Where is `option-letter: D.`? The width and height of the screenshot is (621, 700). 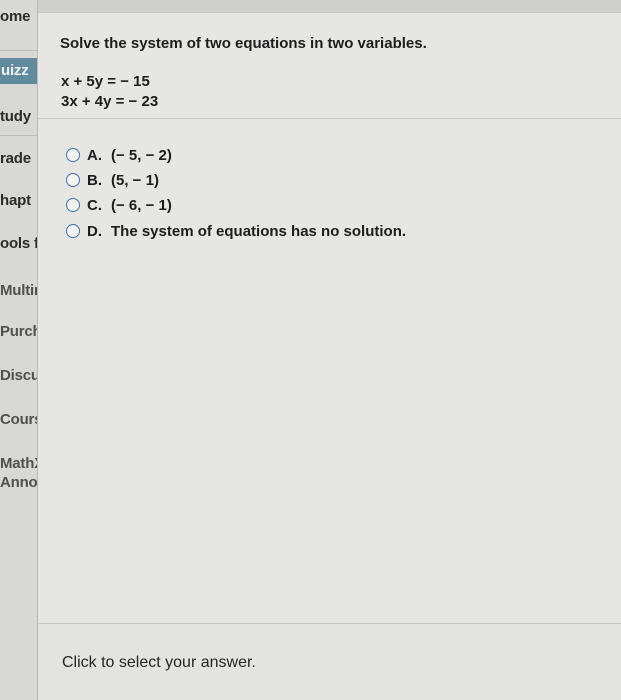 option-letter: D. is located at coordinates (94, 231).